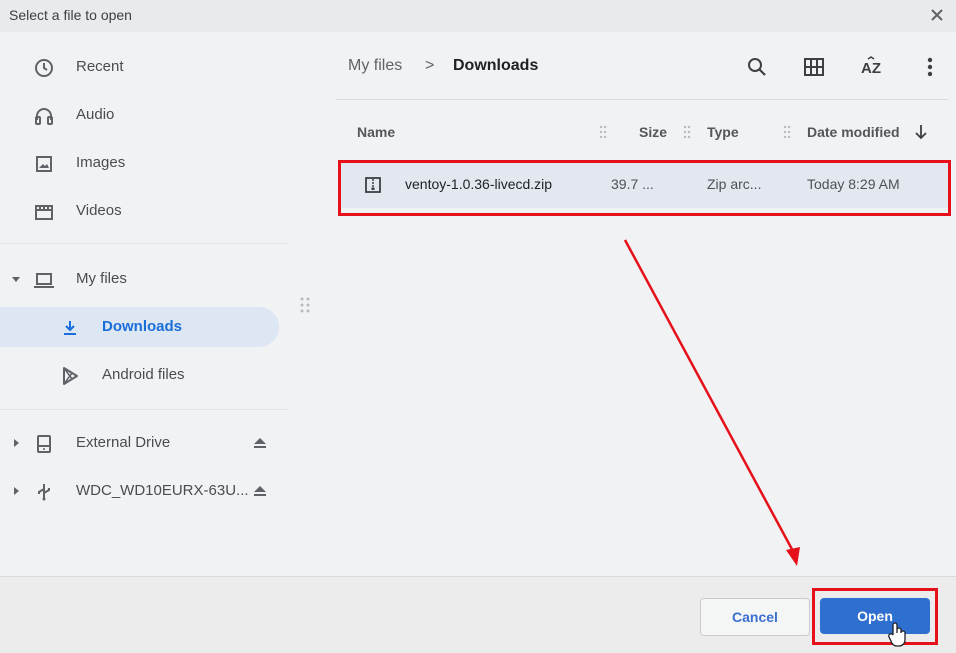 The width and height of the screenshot is (956, 653). What do you see at coordinates (373, 185) in the screenshot?
I see `zip-file-icon` at bounding box center [373, 185].